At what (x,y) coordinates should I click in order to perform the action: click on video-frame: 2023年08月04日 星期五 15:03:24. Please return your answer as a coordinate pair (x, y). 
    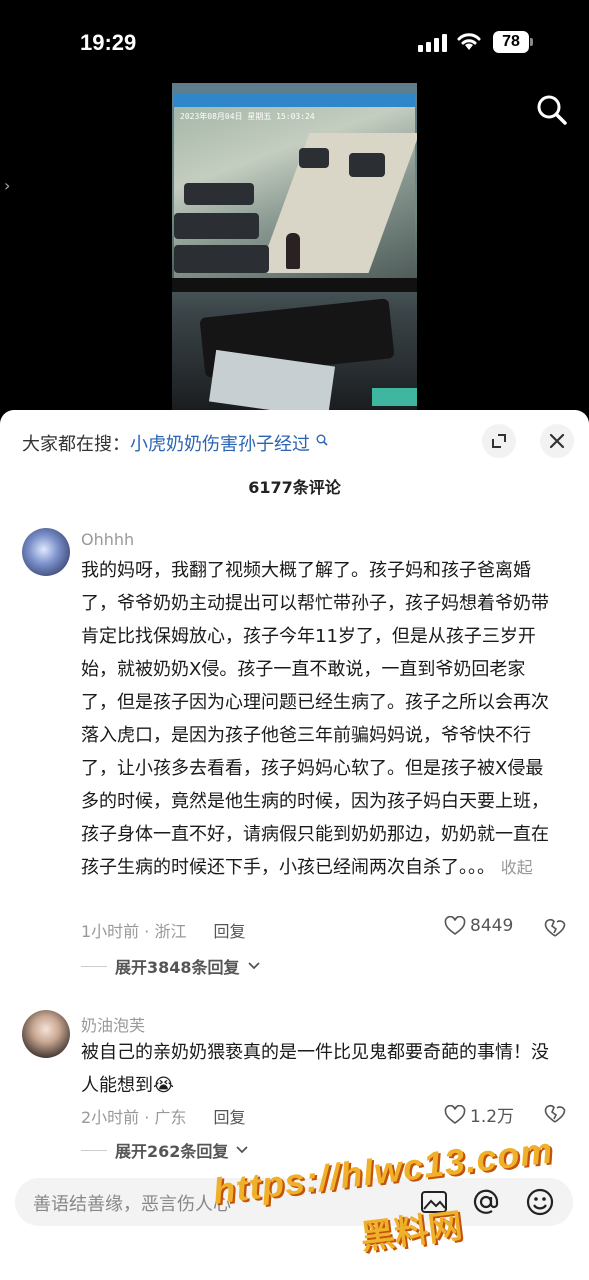
    Looking at the image, I should click on (294, 246).